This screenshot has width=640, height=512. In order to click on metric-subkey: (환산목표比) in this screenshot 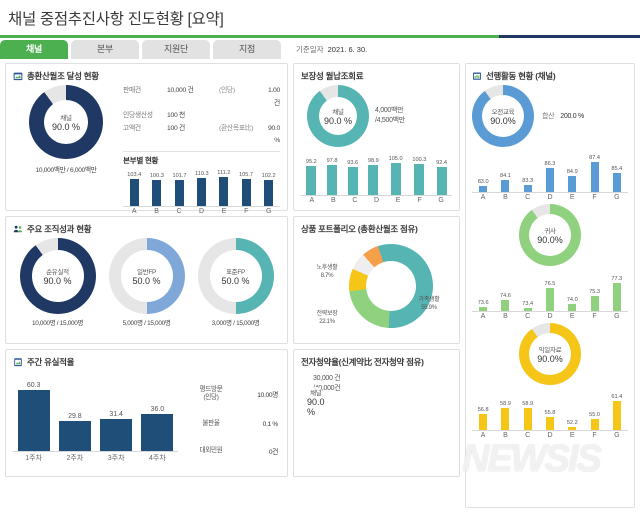, I will do `click(236, 128)`.